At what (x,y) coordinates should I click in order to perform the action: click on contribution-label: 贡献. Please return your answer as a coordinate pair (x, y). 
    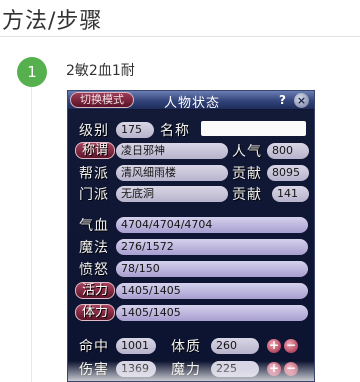
    Looking at the image, I should click on (247, 174).